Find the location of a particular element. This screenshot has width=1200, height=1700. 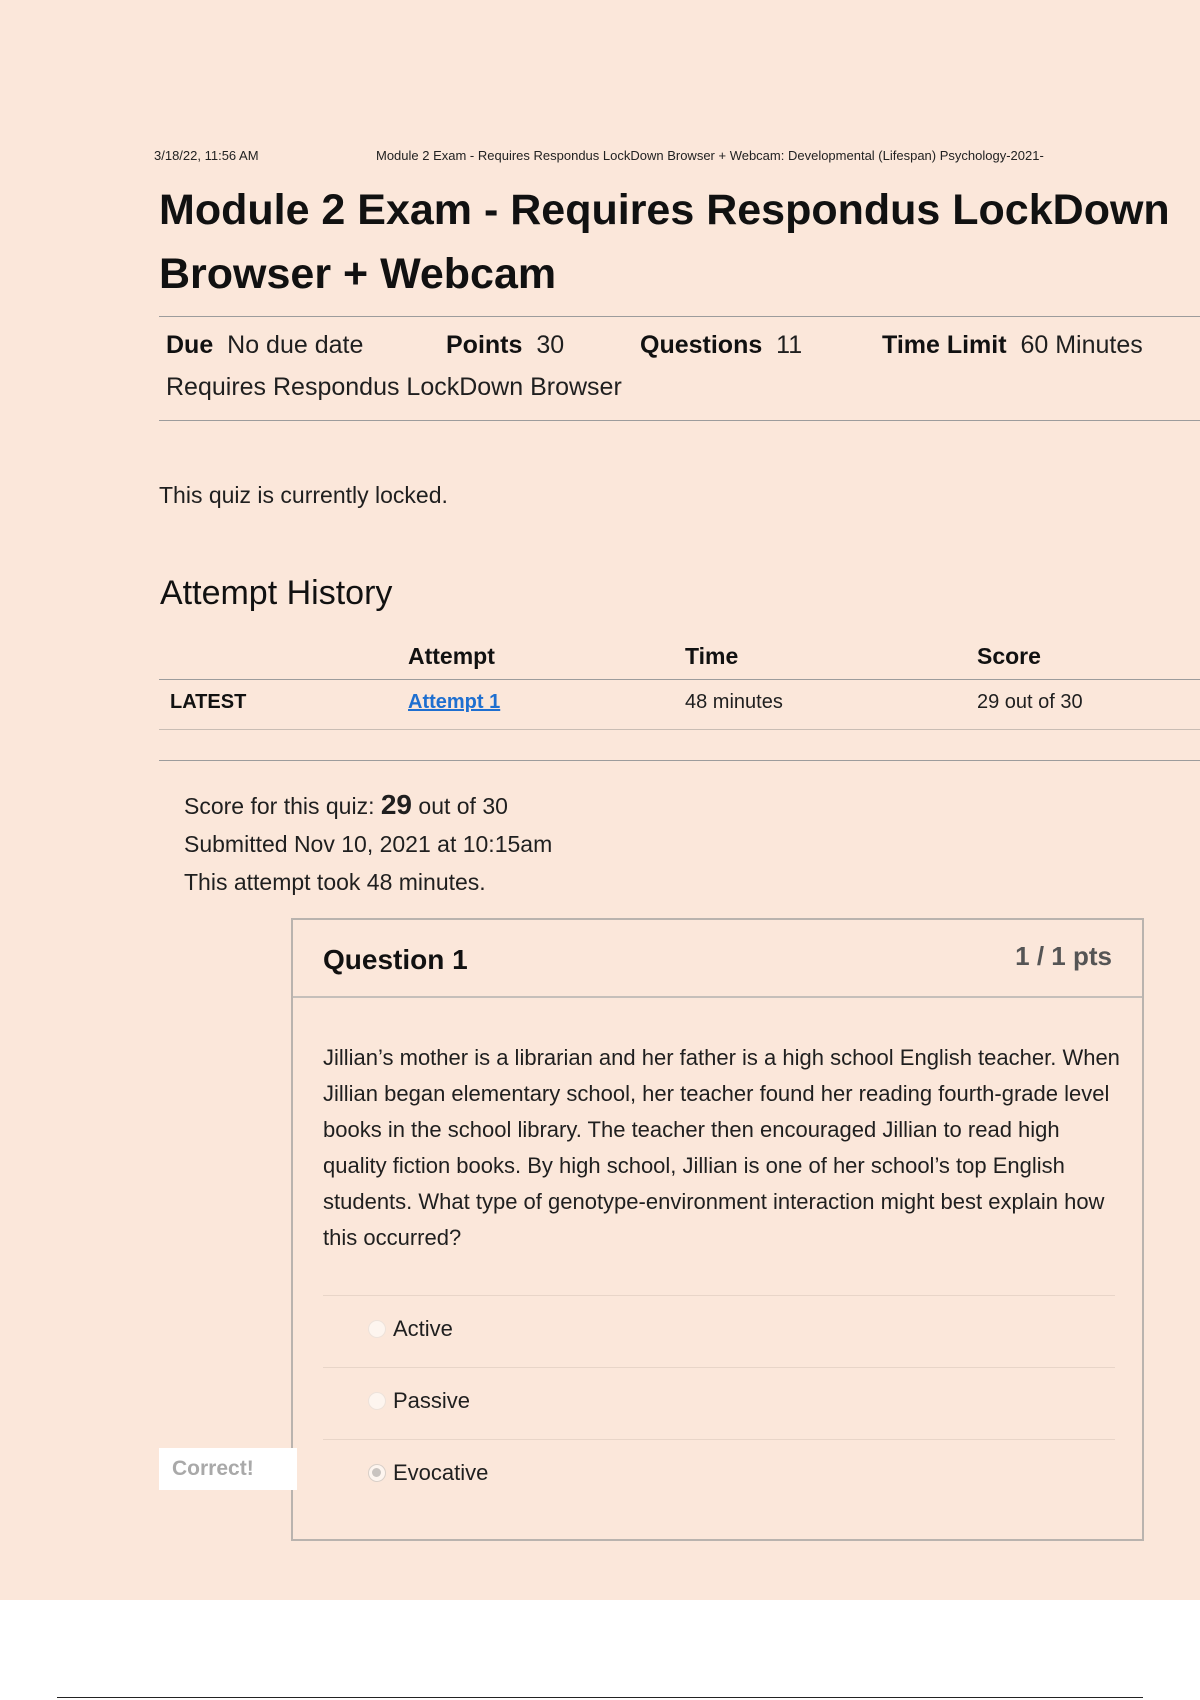

print-datetime: 3/18/22, 11:56 AM is located at coordinates (206, 155).